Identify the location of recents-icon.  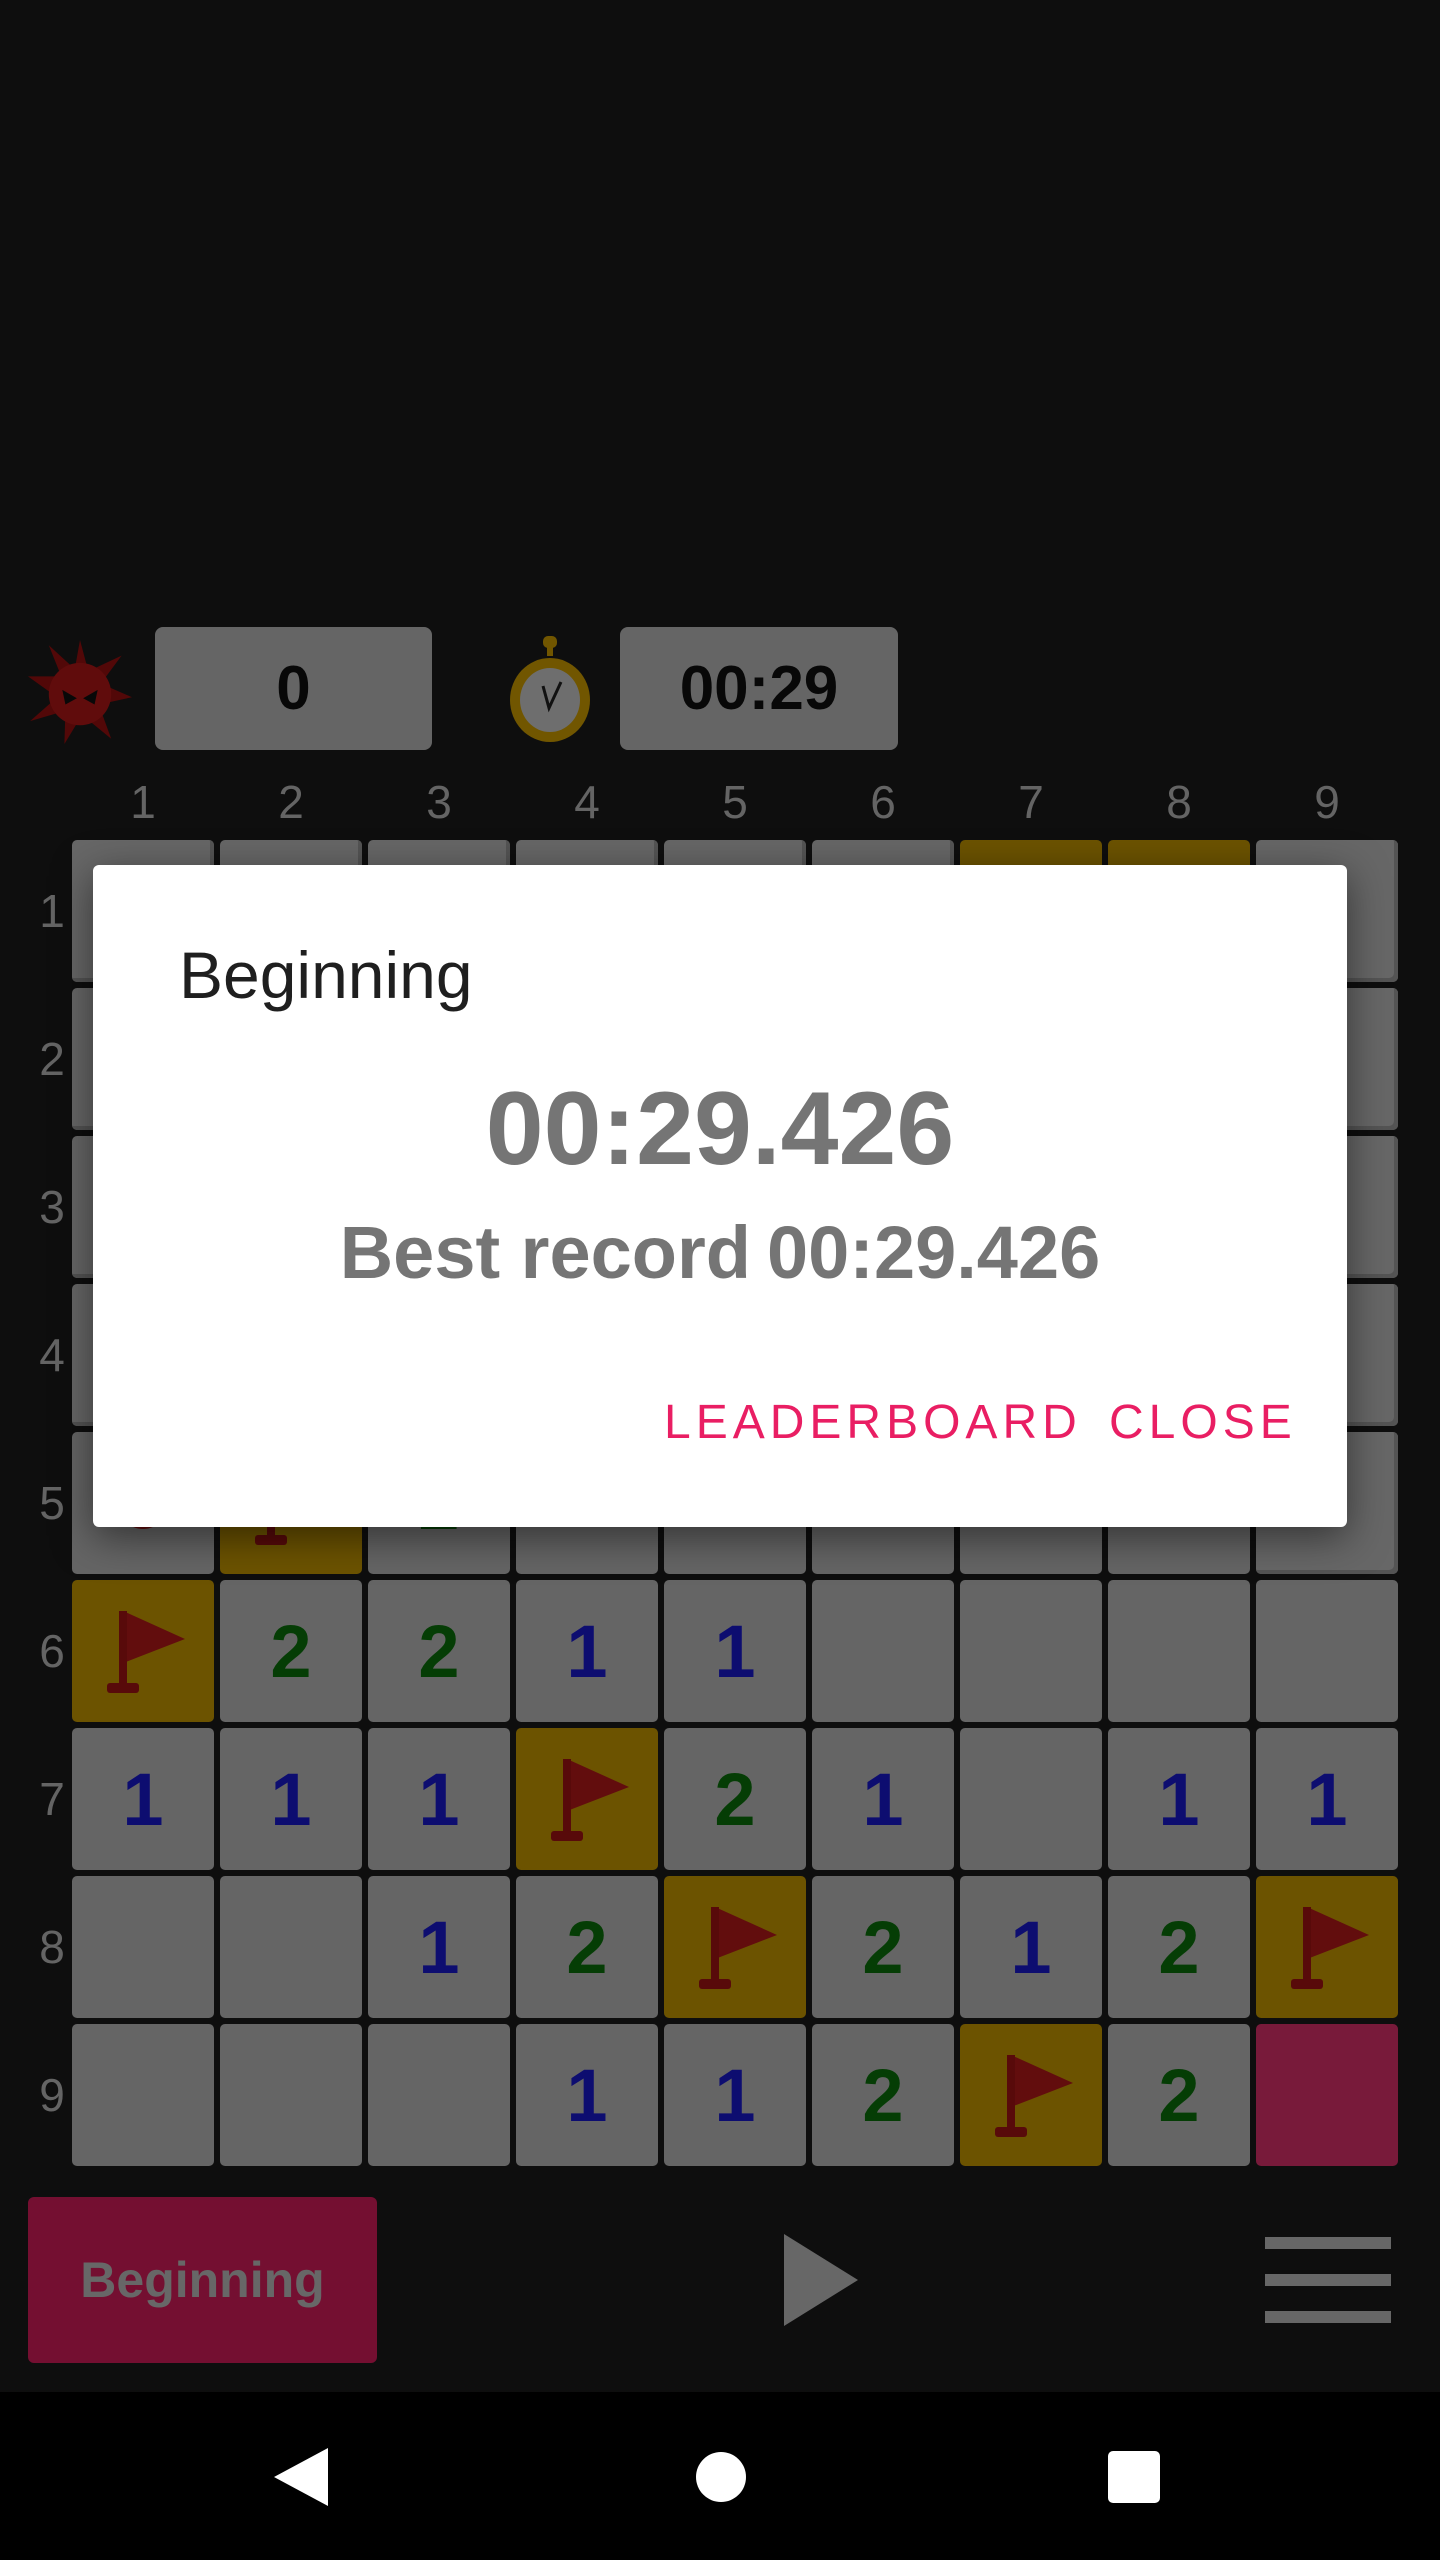
(1134, 2477).